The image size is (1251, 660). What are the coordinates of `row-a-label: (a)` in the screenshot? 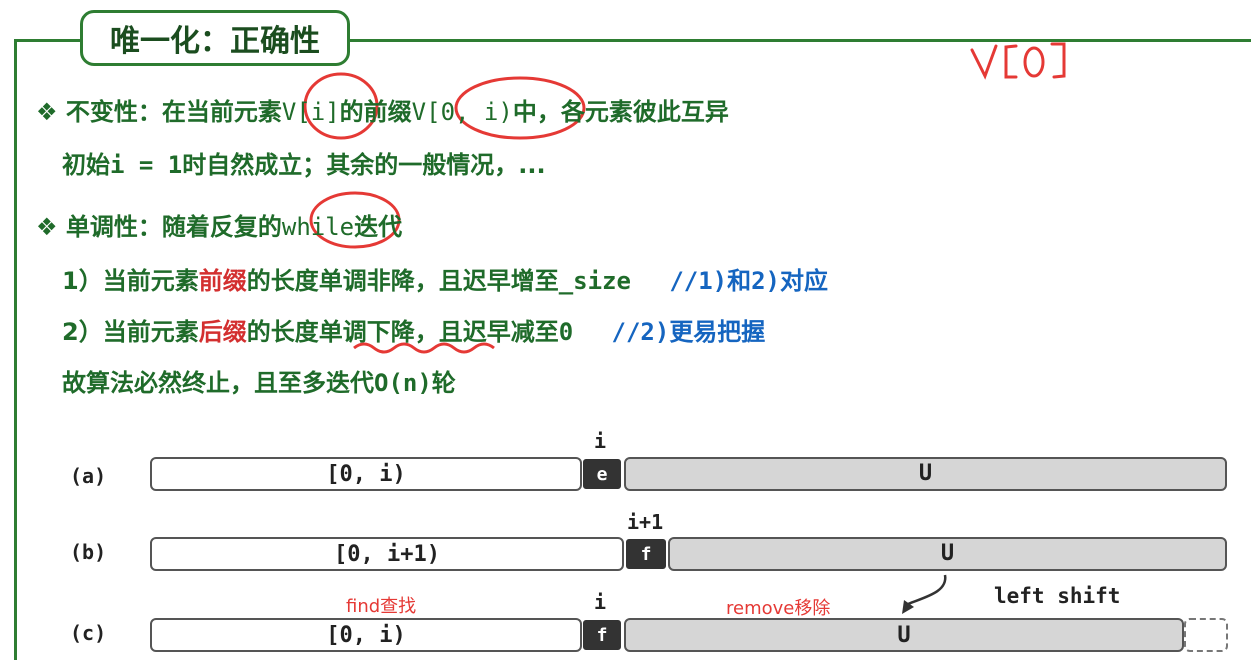 It's located at (88, 476).